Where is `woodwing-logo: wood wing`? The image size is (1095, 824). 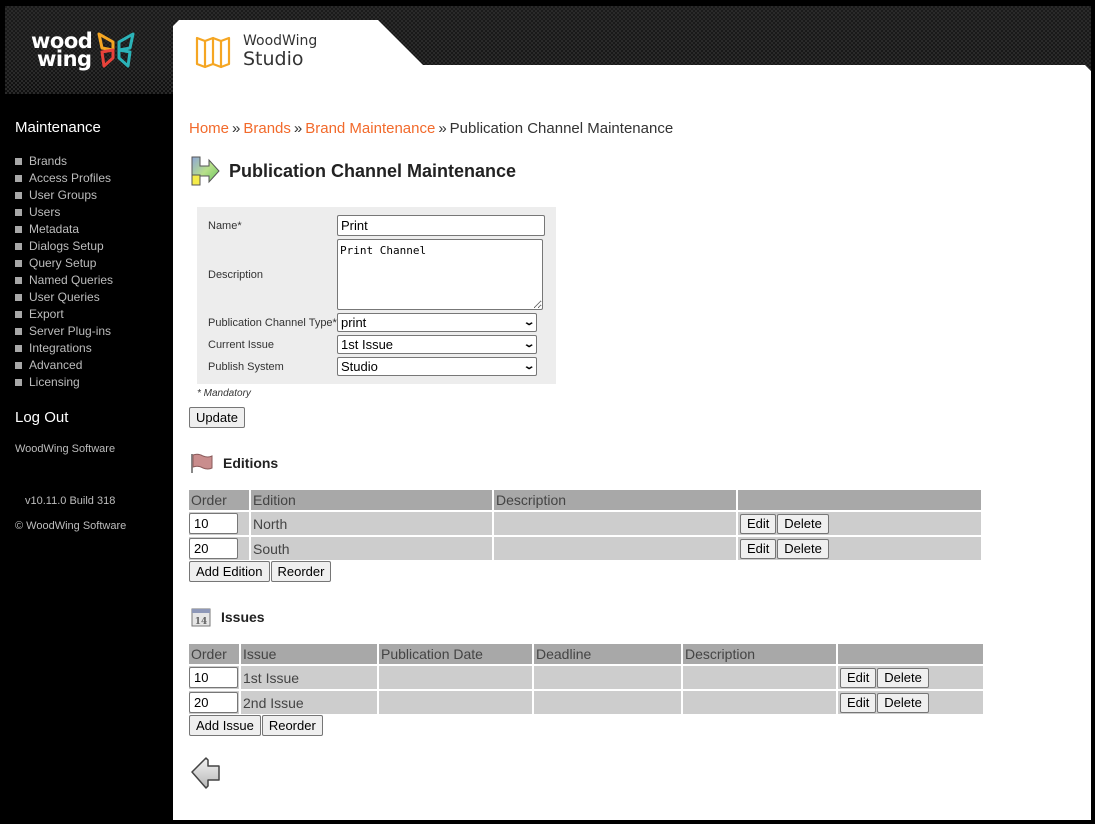
woodwing-logo: wood wing is located at coordinates (86, 50).